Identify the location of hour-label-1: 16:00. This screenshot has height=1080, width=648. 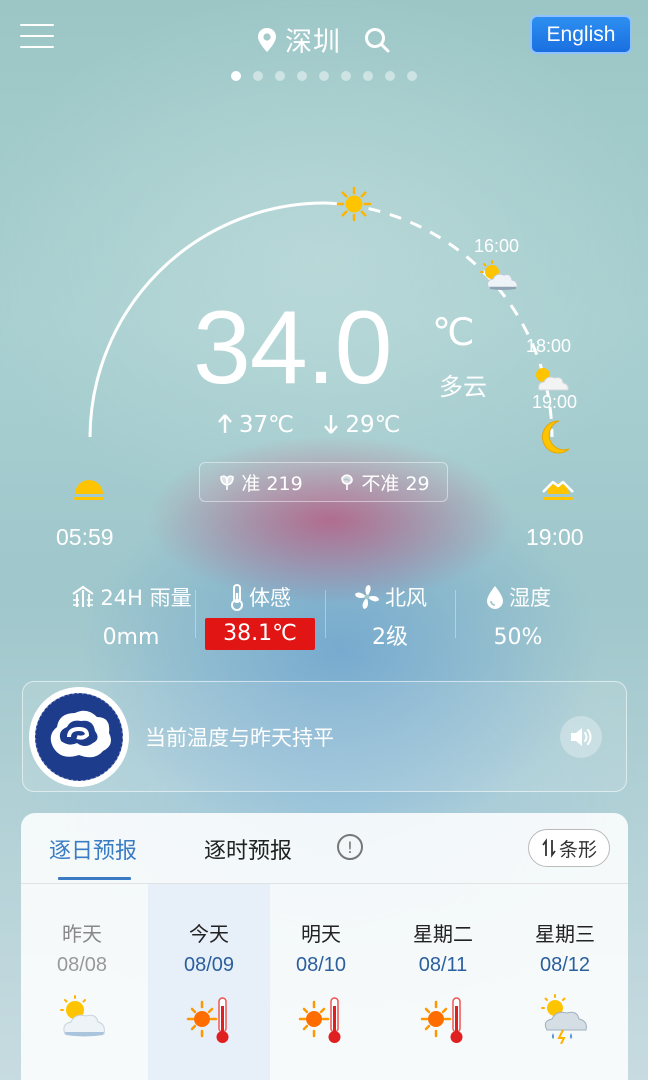
(497, 246).